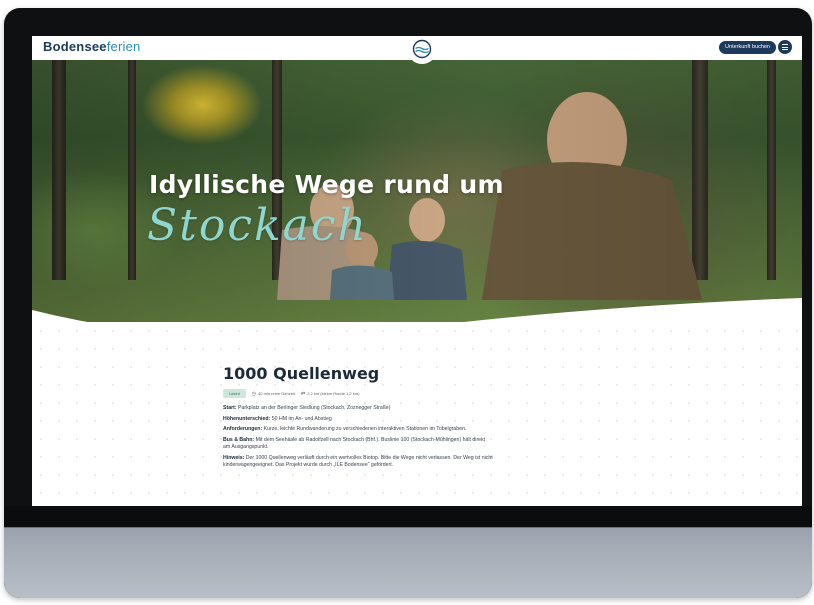 Image resolution: width=814 pixels, height=605 pixels. I want to click on info-height-text: 50 HM im An- und Abstieg, so click(301, 418).